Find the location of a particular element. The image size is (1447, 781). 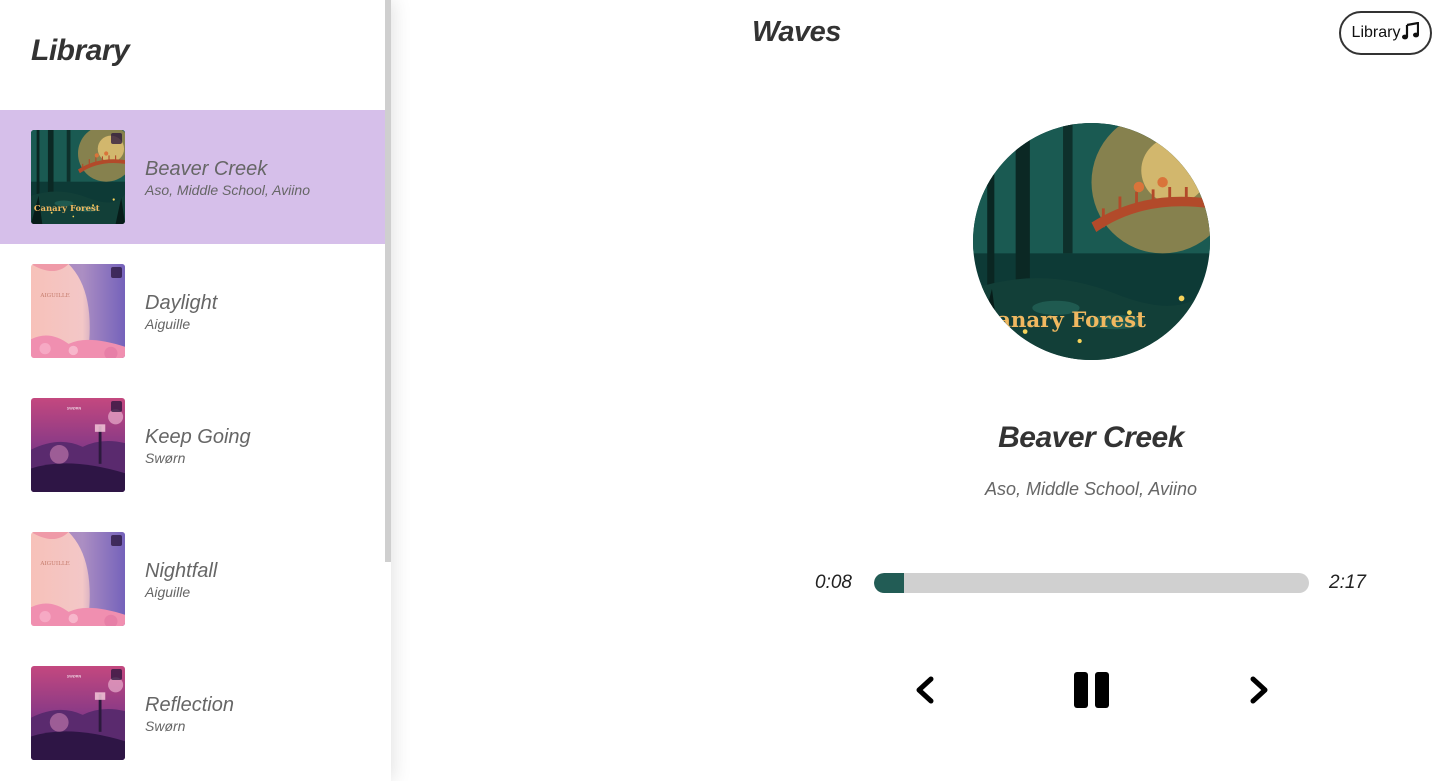

chevron-right-icon is located at coordinates (1259, 690).